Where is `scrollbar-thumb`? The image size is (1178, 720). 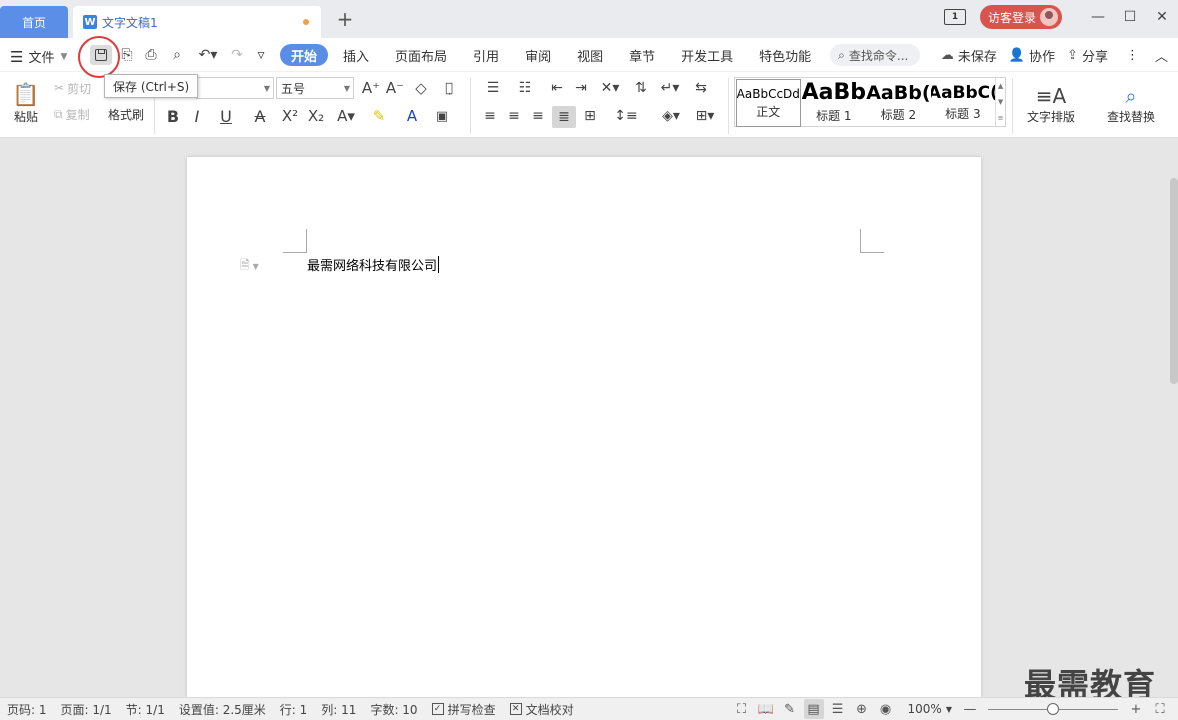
scrollbar-thumb is located at coordinates (1174, 281).